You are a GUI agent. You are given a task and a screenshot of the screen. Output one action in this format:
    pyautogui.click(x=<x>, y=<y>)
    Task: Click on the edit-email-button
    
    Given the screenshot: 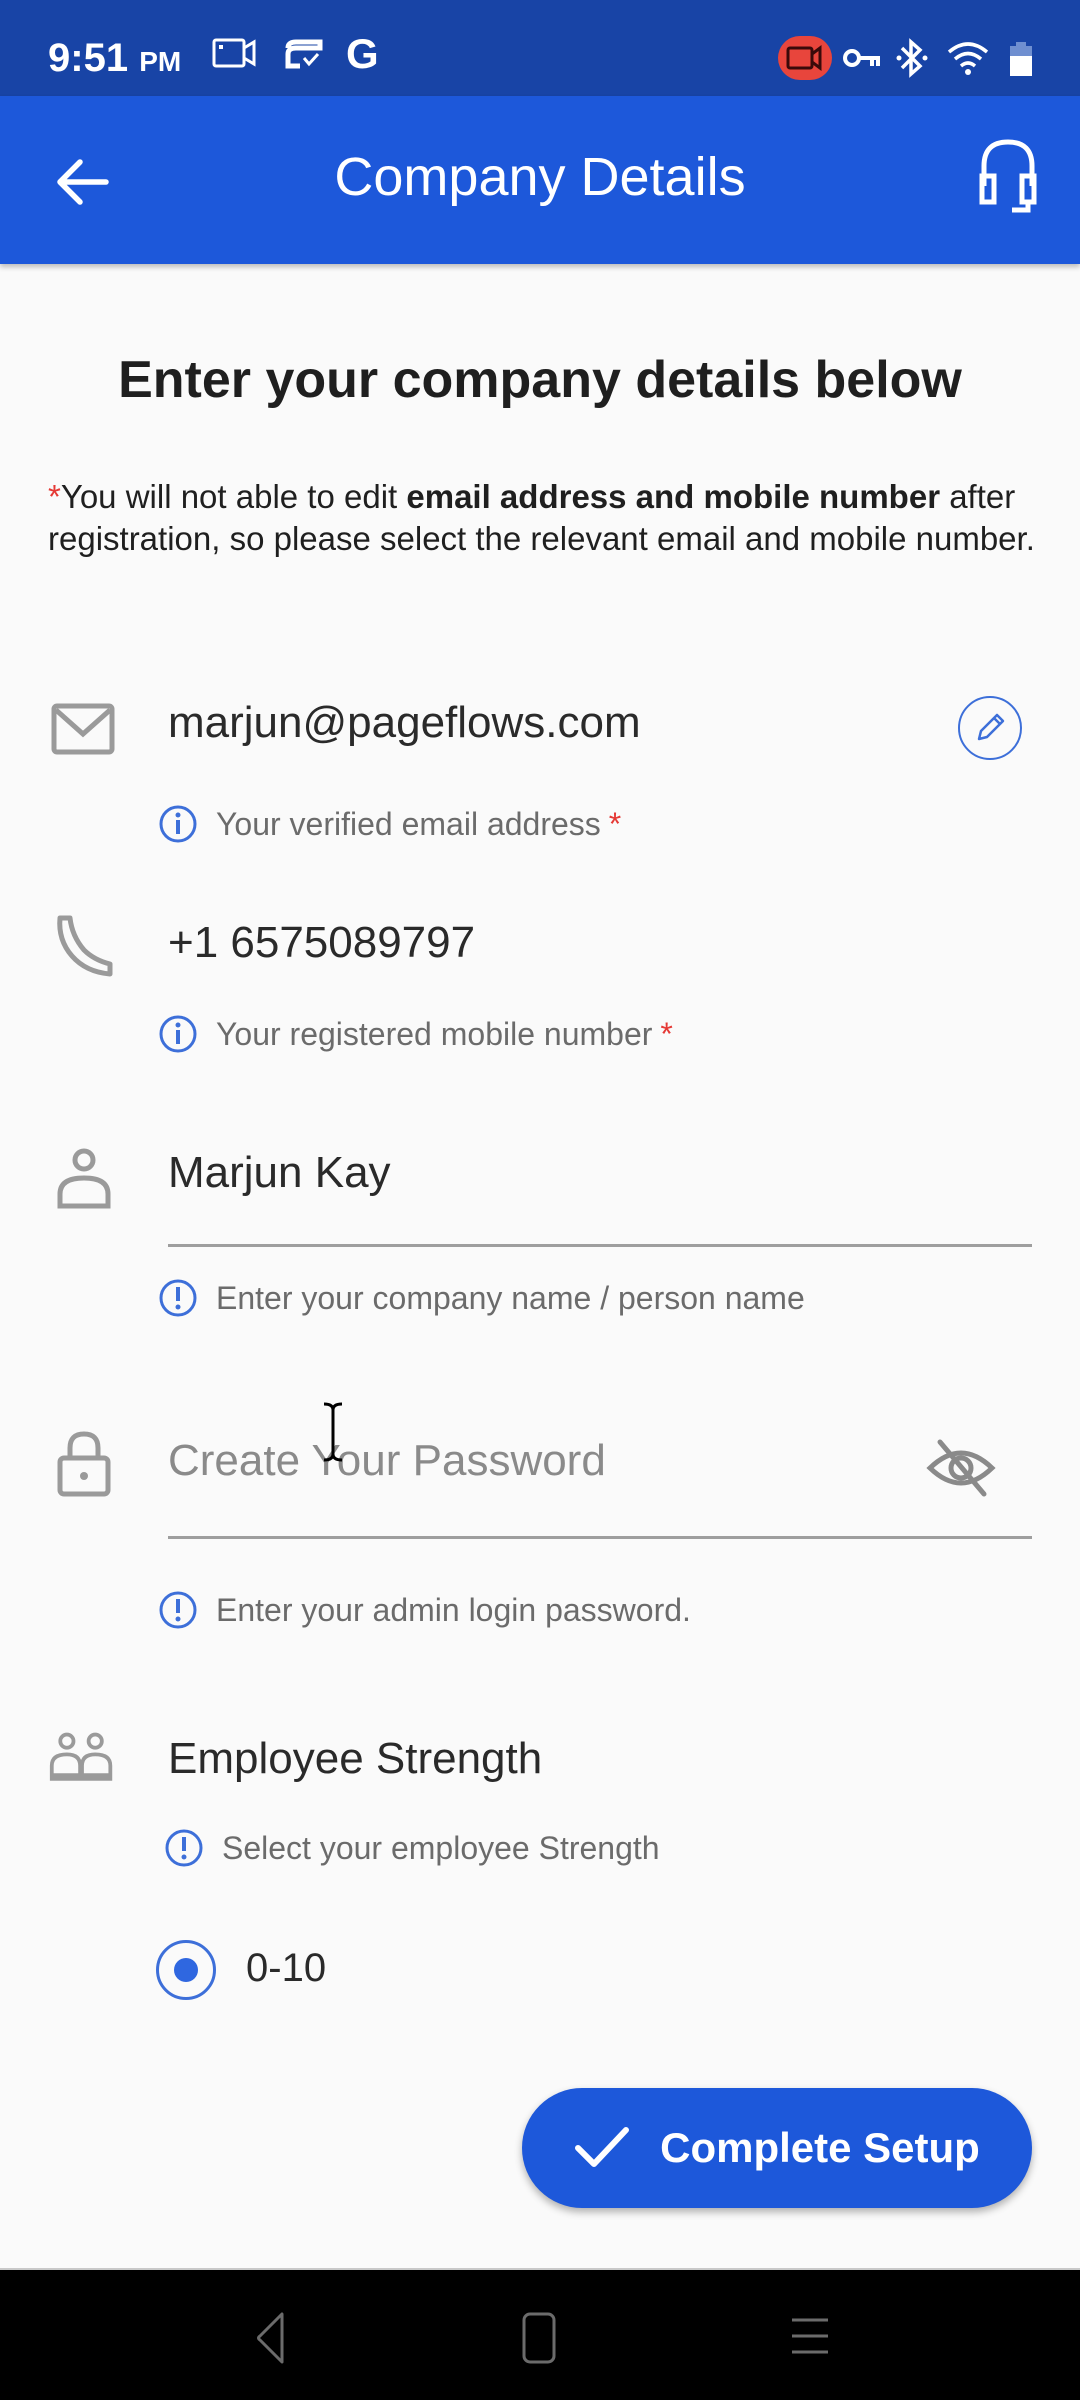 What is the action you would take?
    pyautogui.click(x=990, y=728)
    